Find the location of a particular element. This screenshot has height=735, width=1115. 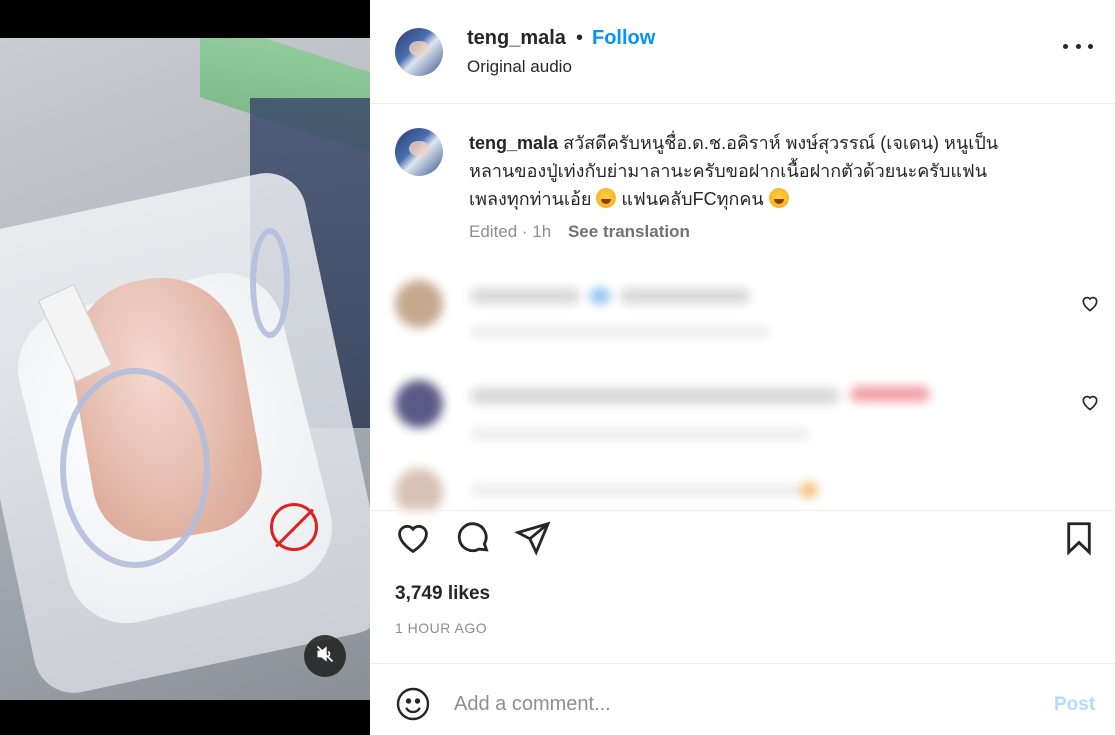

likes-count: 3,749 likes is located at coordinates (442, 594).